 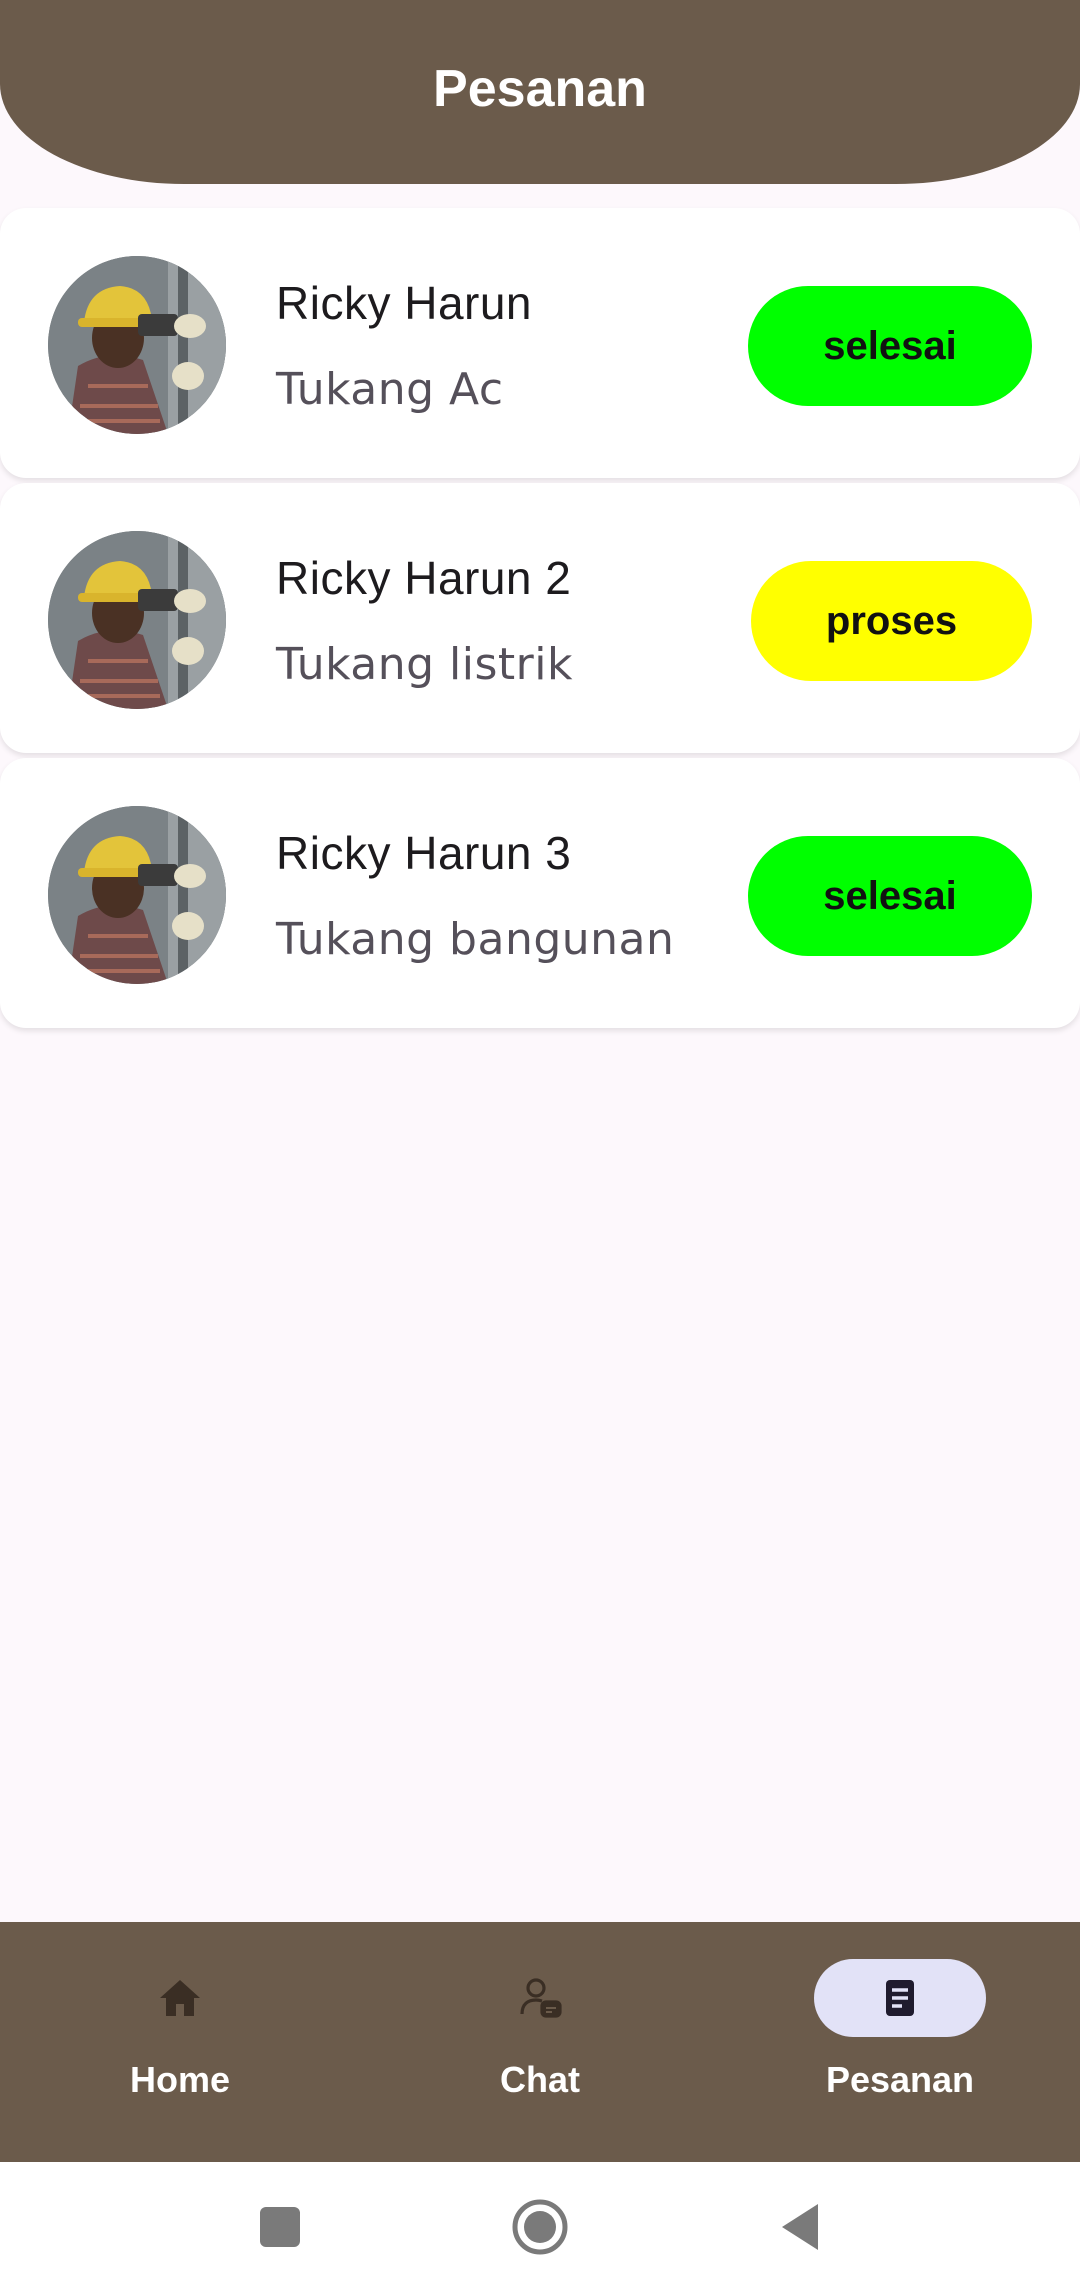 What do you see at coordinates (891, 621) in the screenshot?
I see `status-button-proses: proses` at bounding box center [891, 621].